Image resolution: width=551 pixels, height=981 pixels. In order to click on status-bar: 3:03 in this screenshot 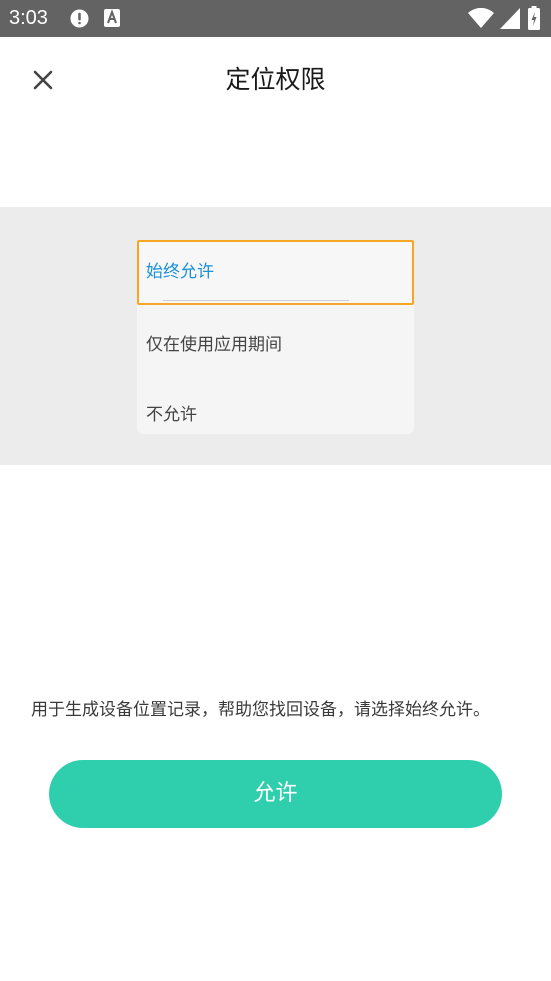, I will do `click(275, 18)`.